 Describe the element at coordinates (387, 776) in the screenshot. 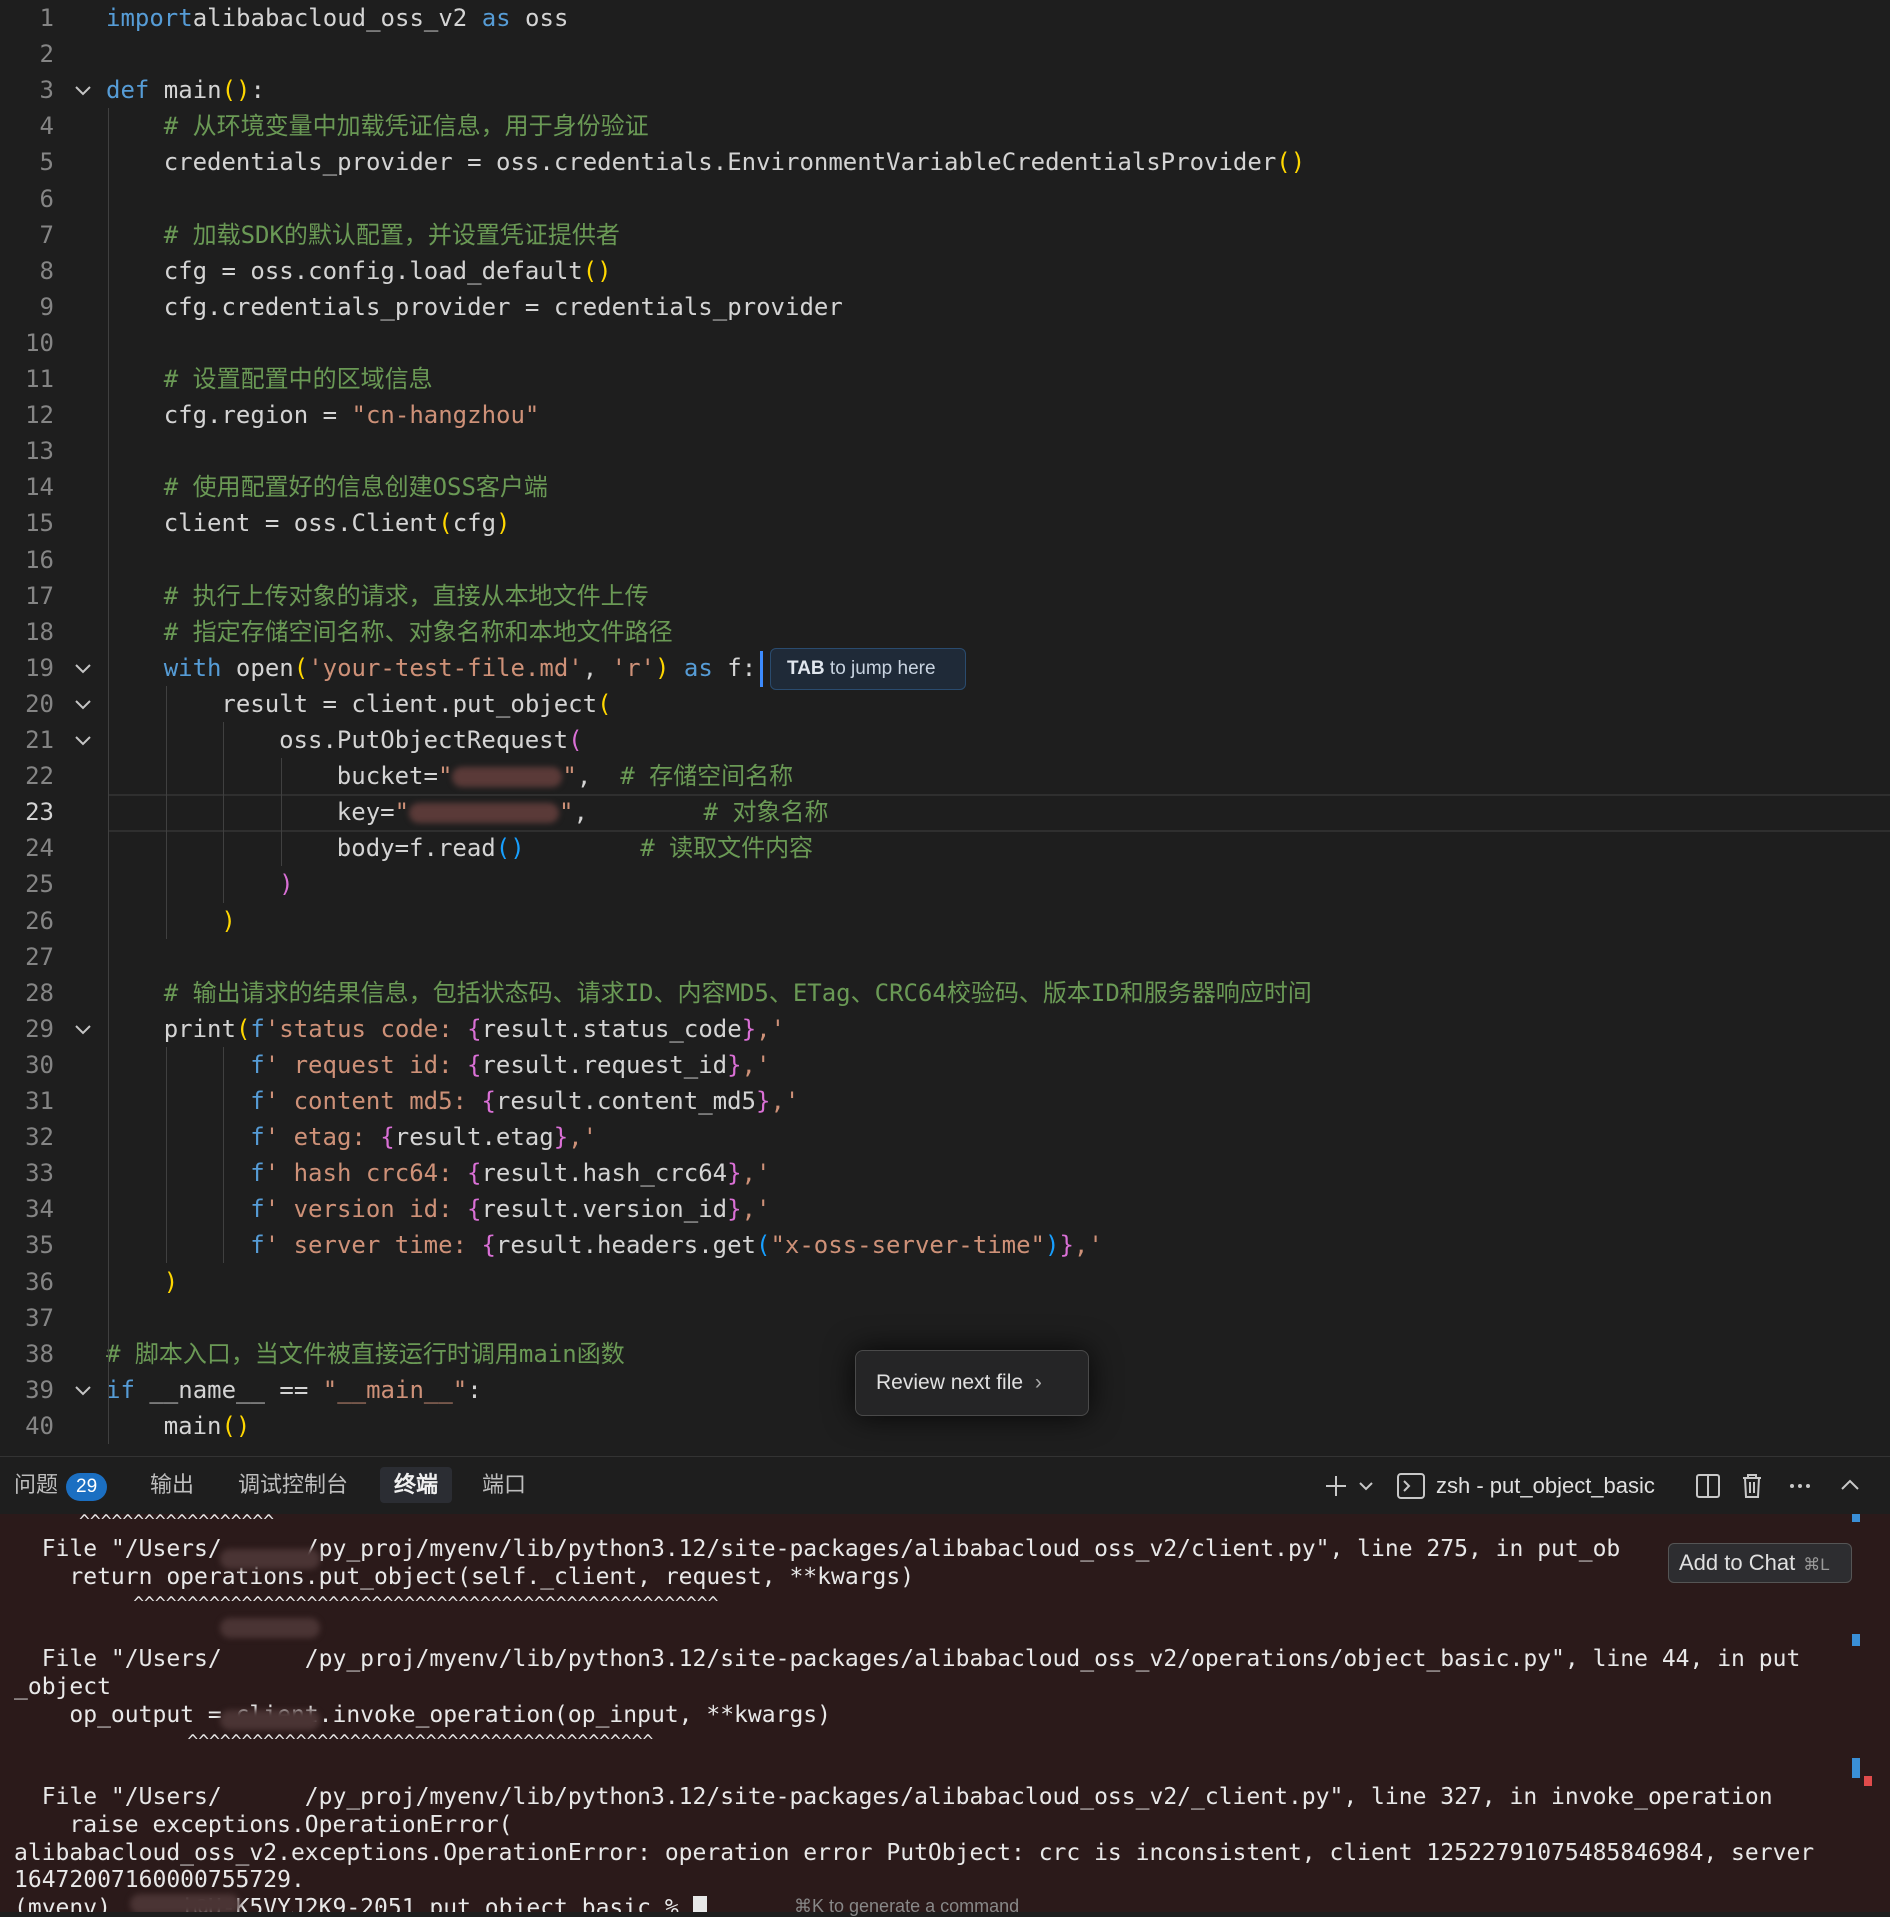

I see `code-token: bucket=` at that location.